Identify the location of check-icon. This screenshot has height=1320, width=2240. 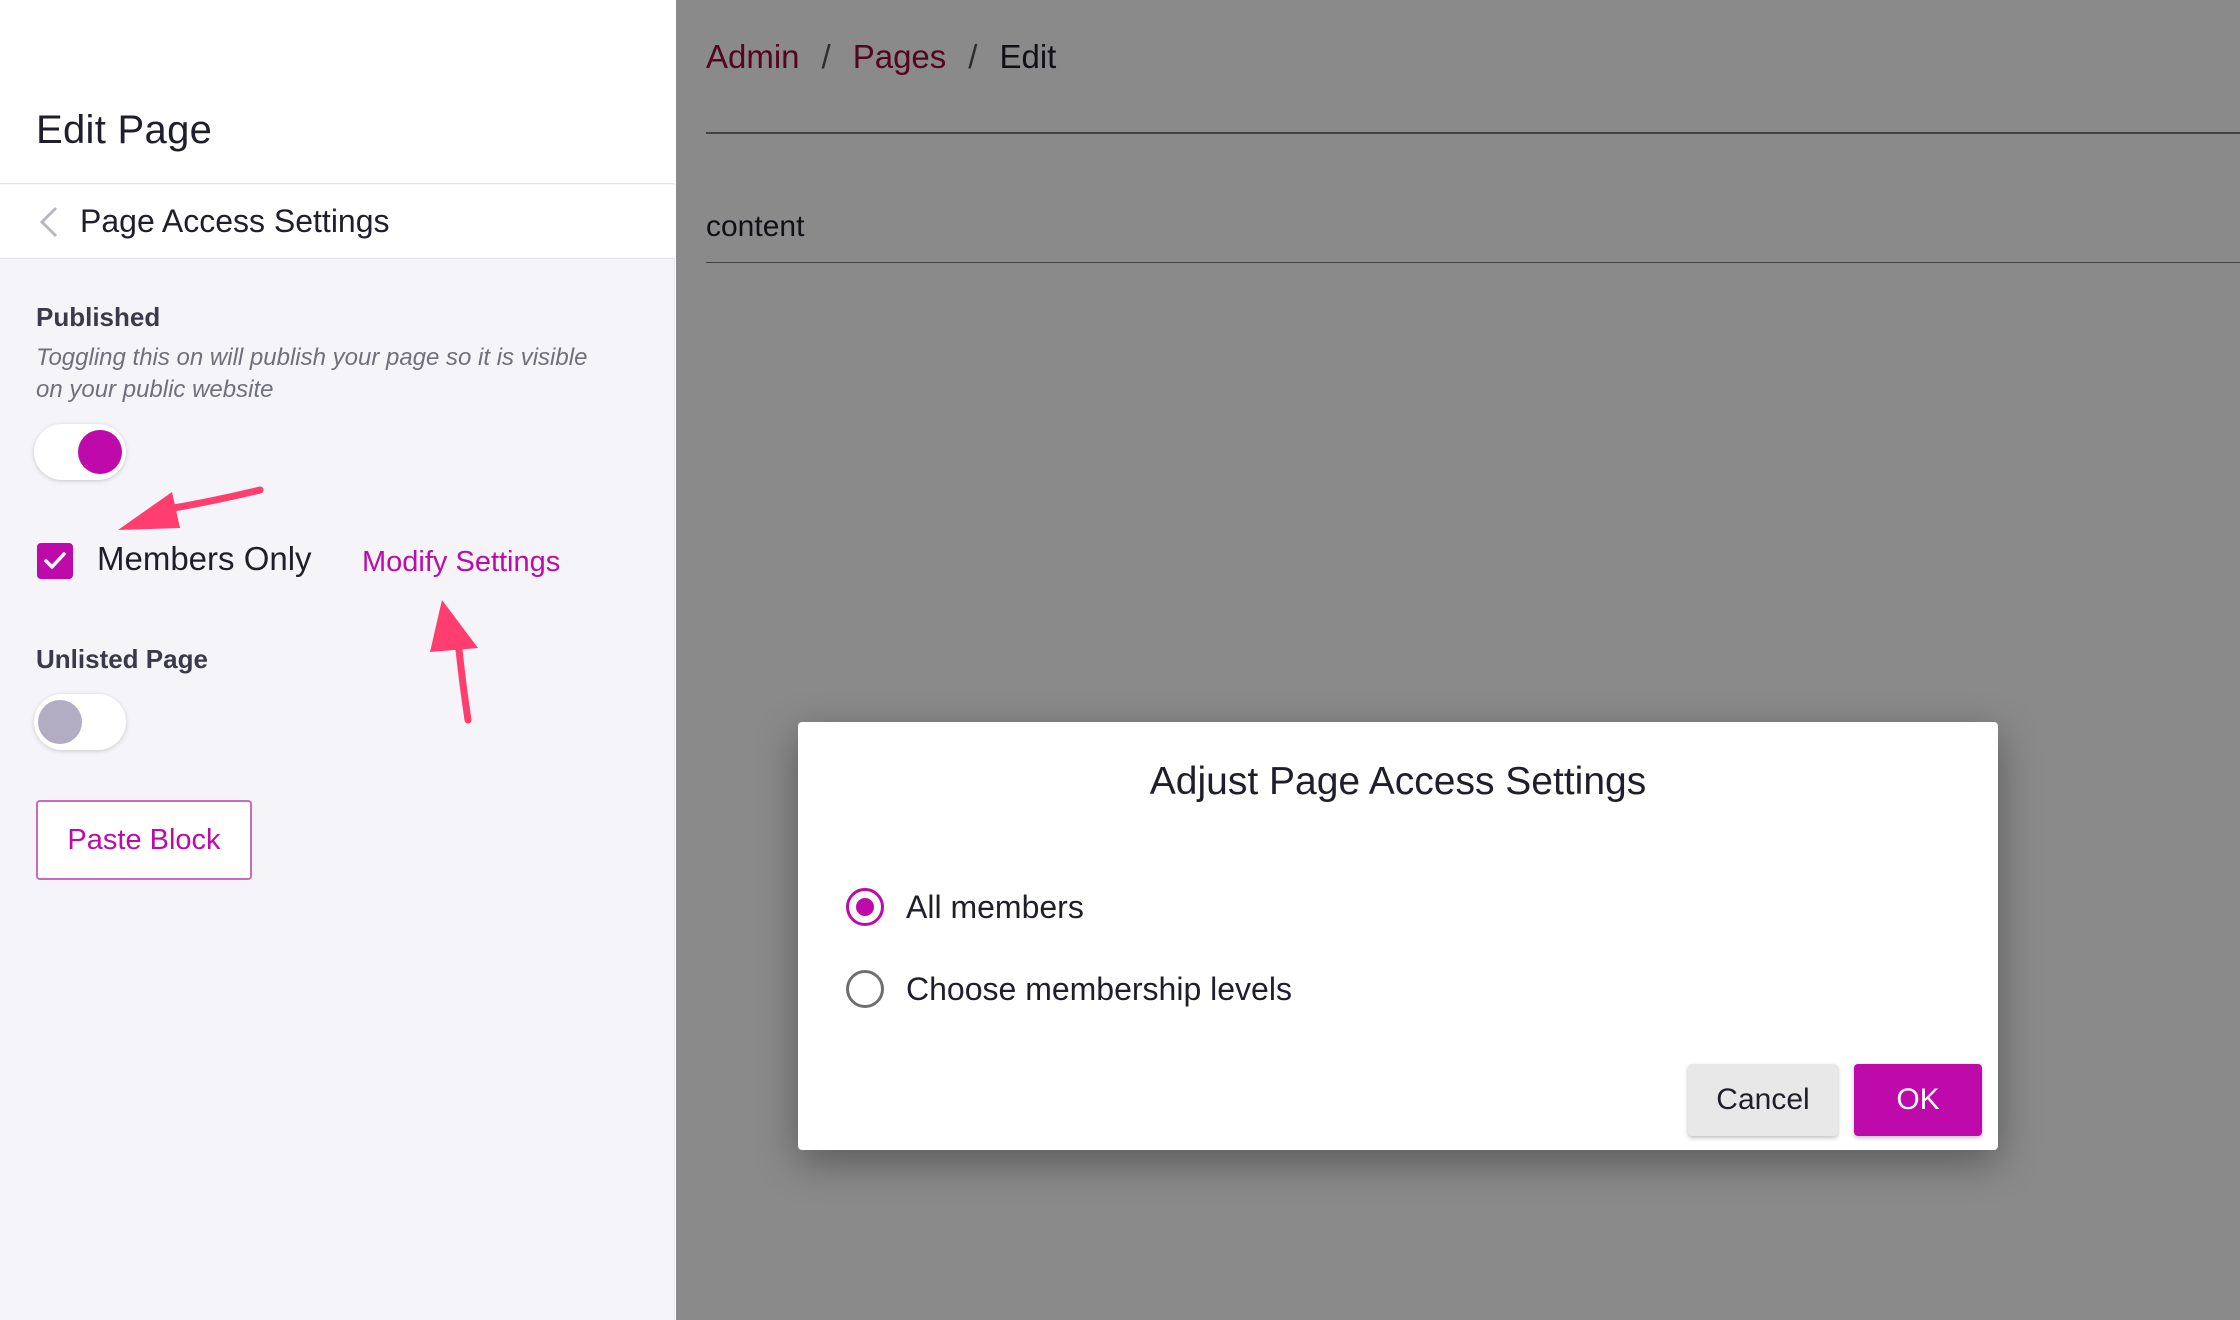
(55, 560).